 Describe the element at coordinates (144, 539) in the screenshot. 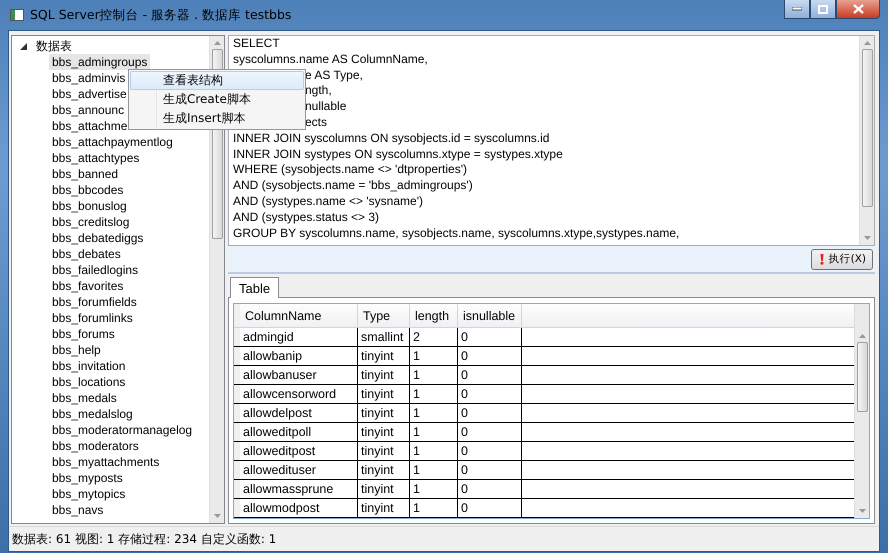

I see `status-text: 数据表: 61 视图: 1 存储过程: 234 自定义函数: 1` at that location.